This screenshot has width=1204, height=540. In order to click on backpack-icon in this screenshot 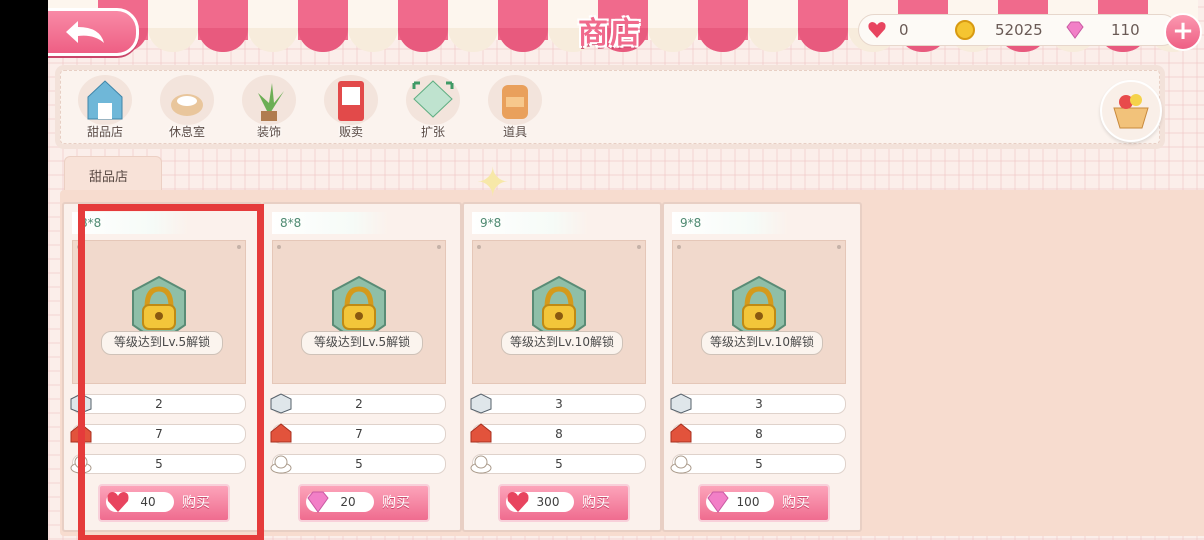, I will do `click(515, 100)`.